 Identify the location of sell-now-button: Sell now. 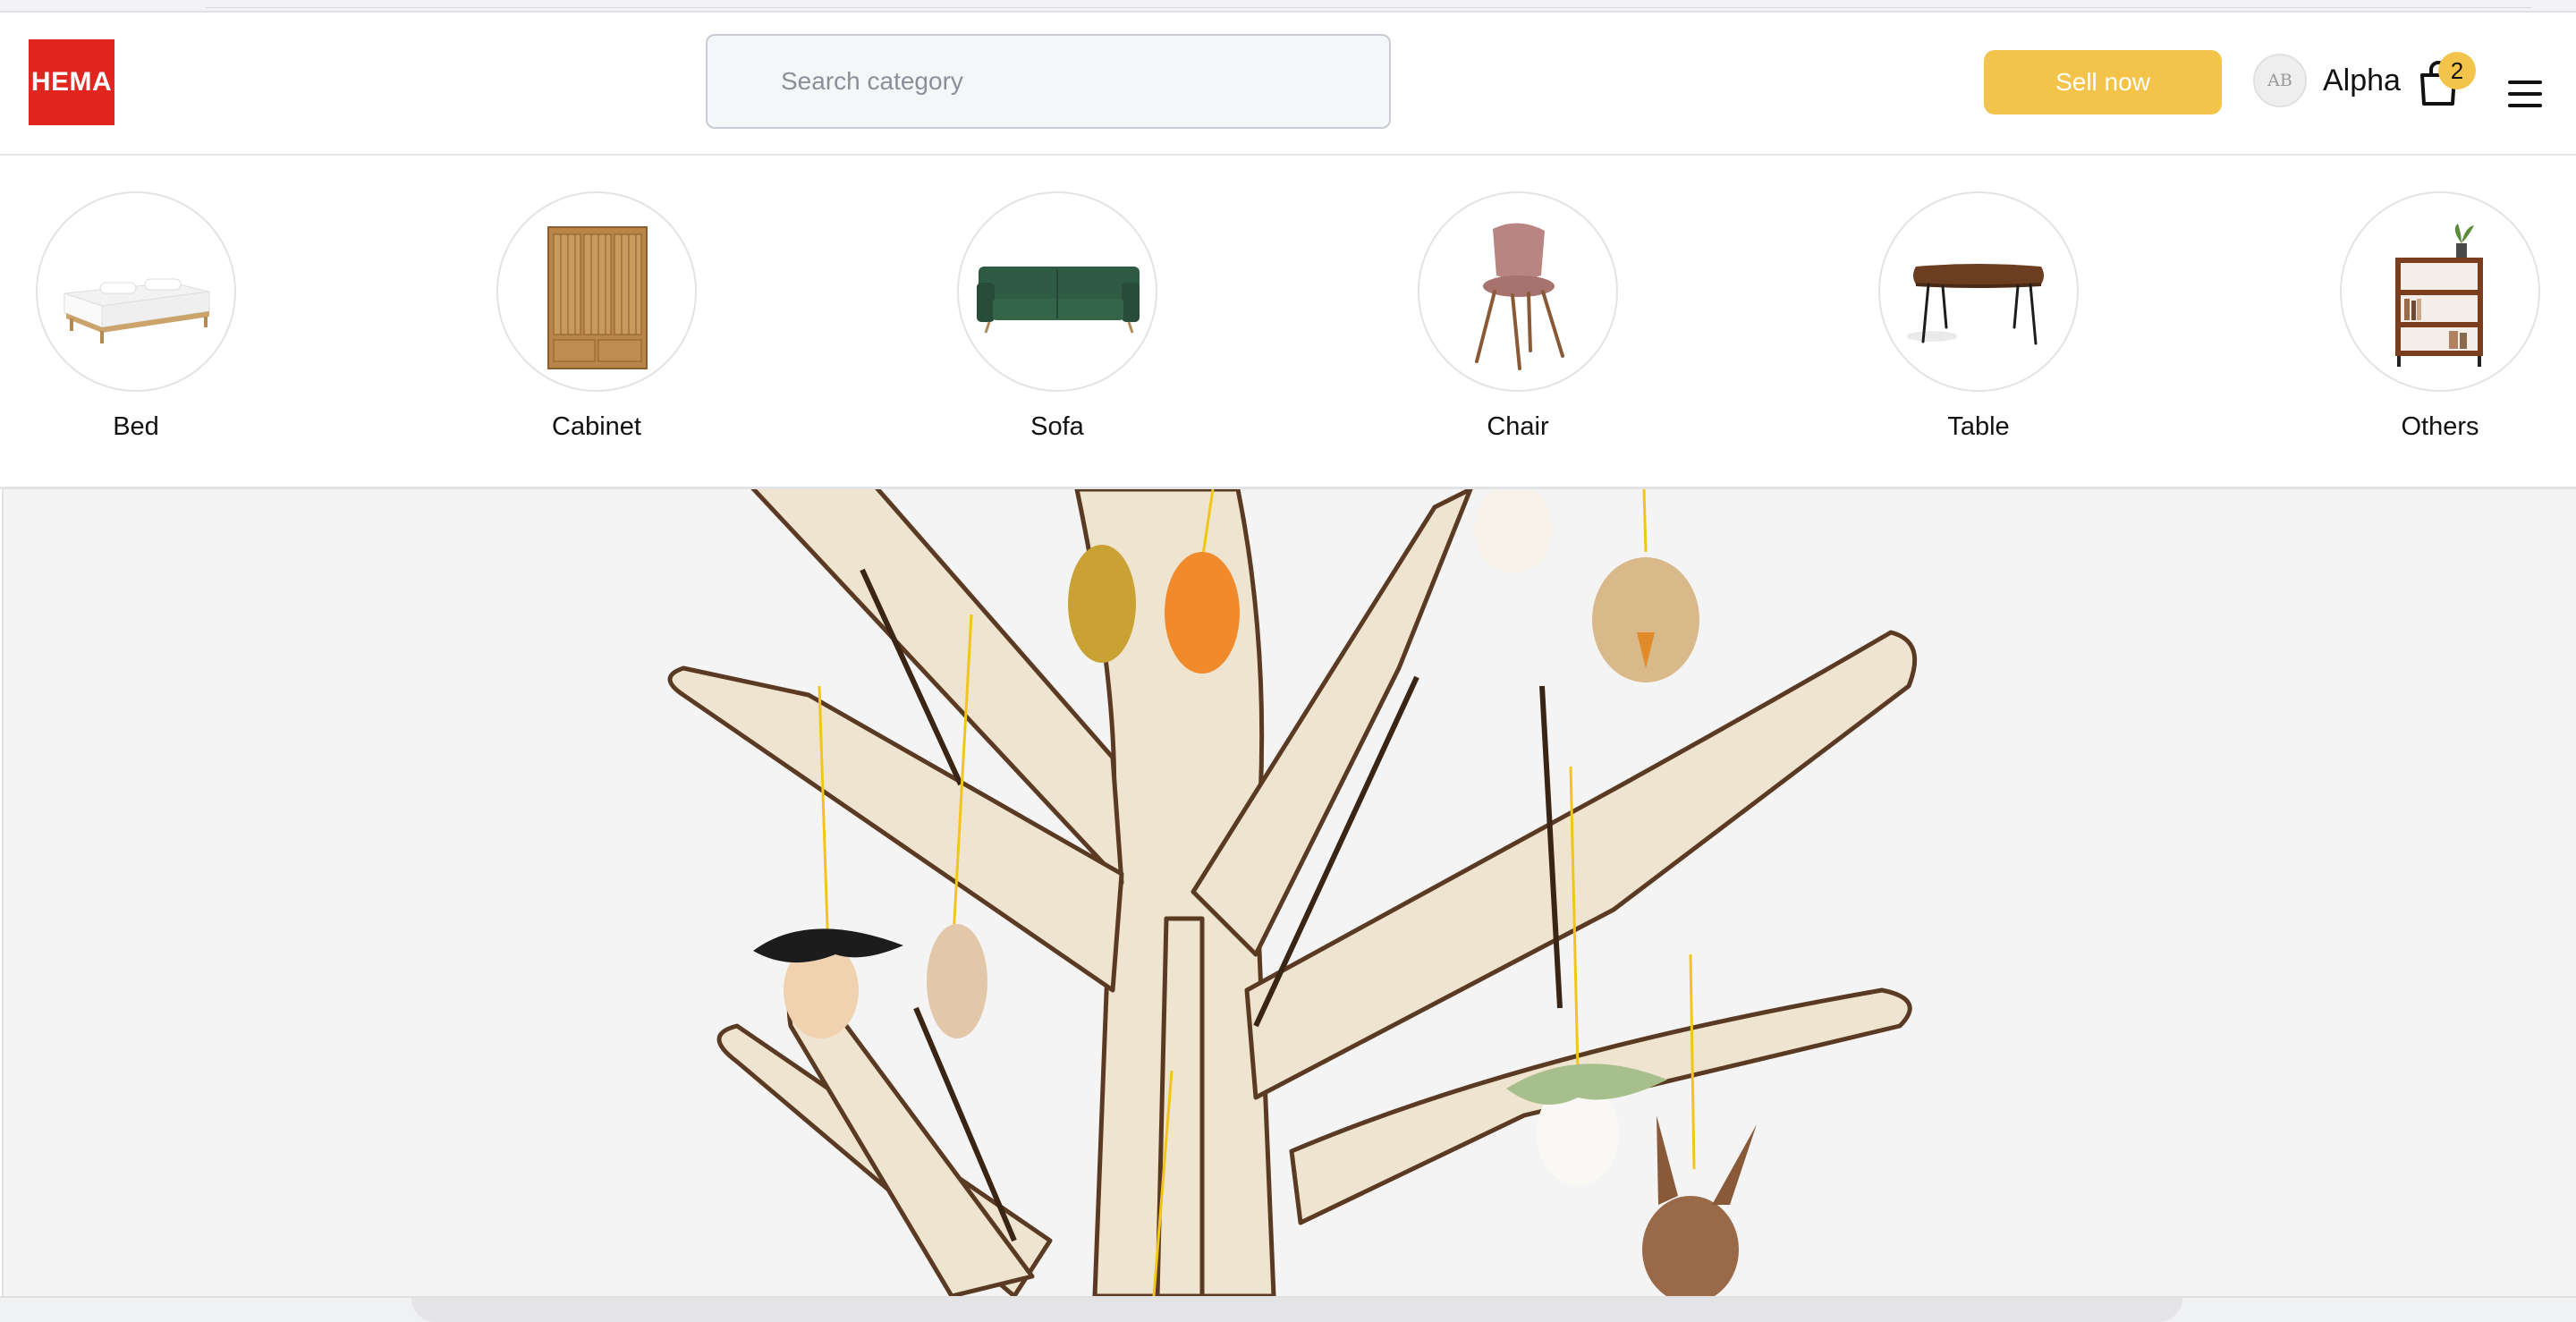
(2103, 82).